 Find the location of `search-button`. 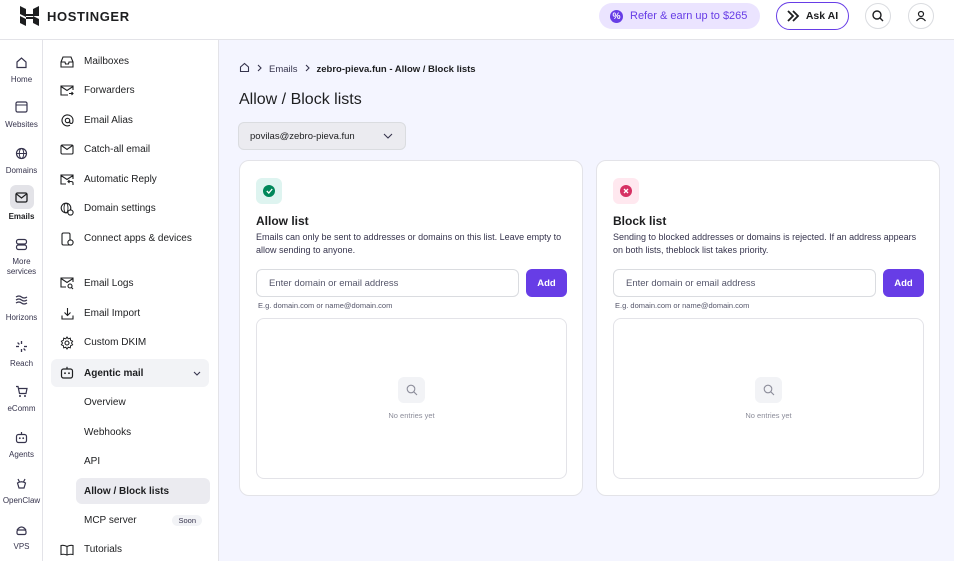

search-button is located at coordinates (878, 16).